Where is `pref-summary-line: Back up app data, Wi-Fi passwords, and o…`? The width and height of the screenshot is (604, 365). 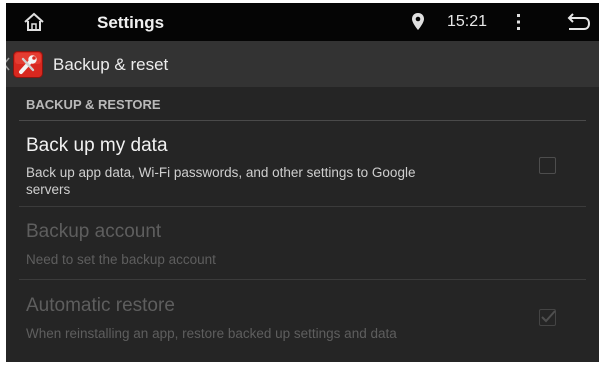
pref-summary-line: Back up app data, Wi-Fi passwords, and o… is located at coordinates (221, 172).